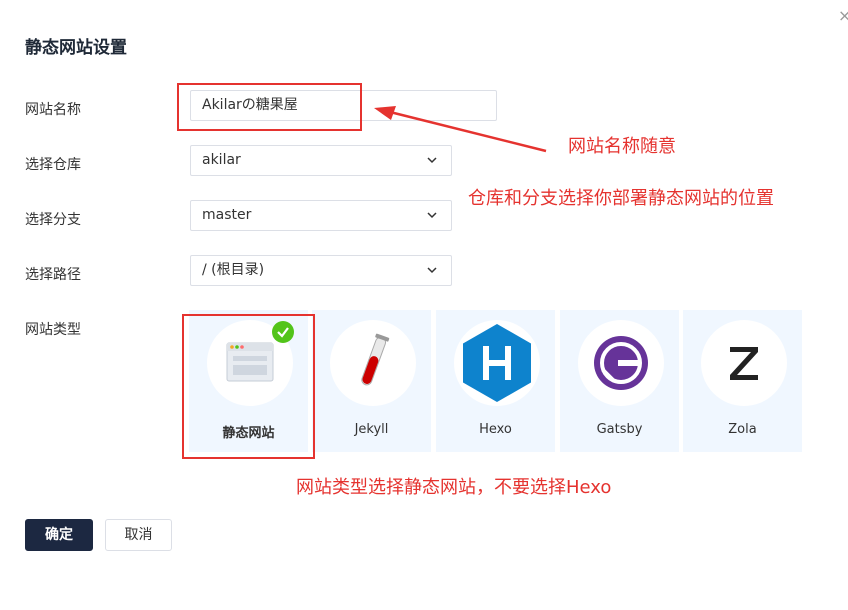 The image size is (848, 610). Describe the element at coordinates (321, 215) in the screenshot. I see `branch-select: master` at that location.